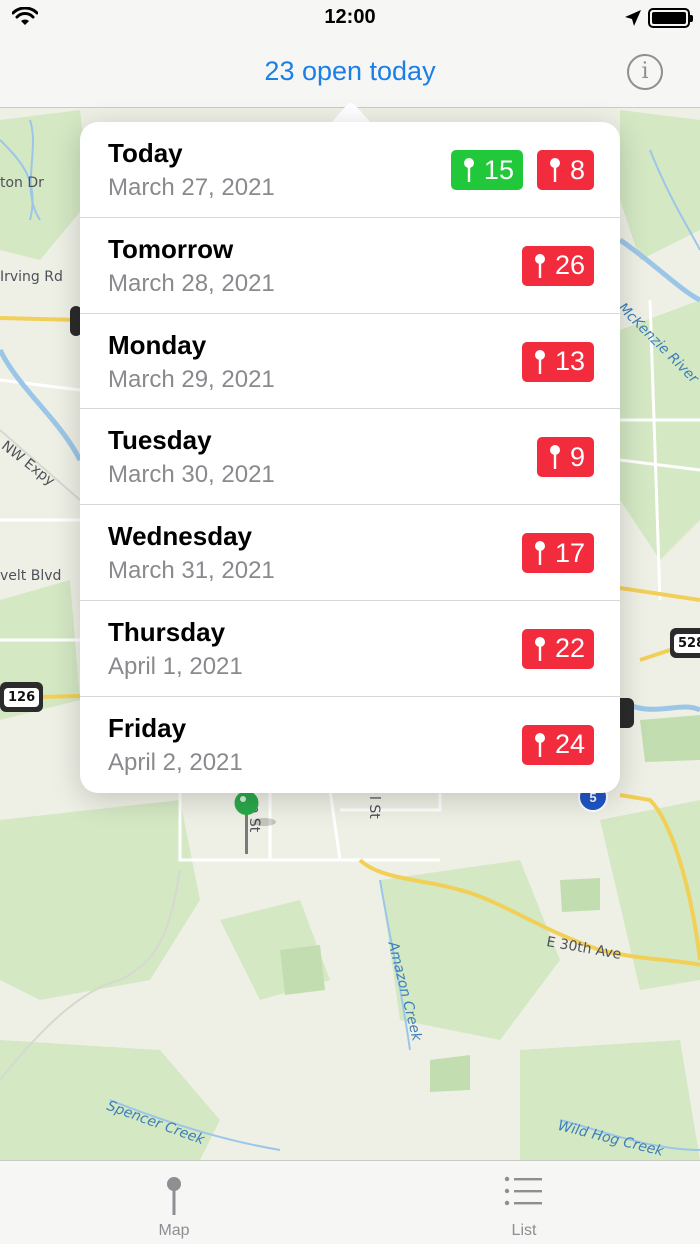 The width and height of the screenshot is (700, 1244). I want to click on navigation-bar: 23 open today i, so click(350, 72).